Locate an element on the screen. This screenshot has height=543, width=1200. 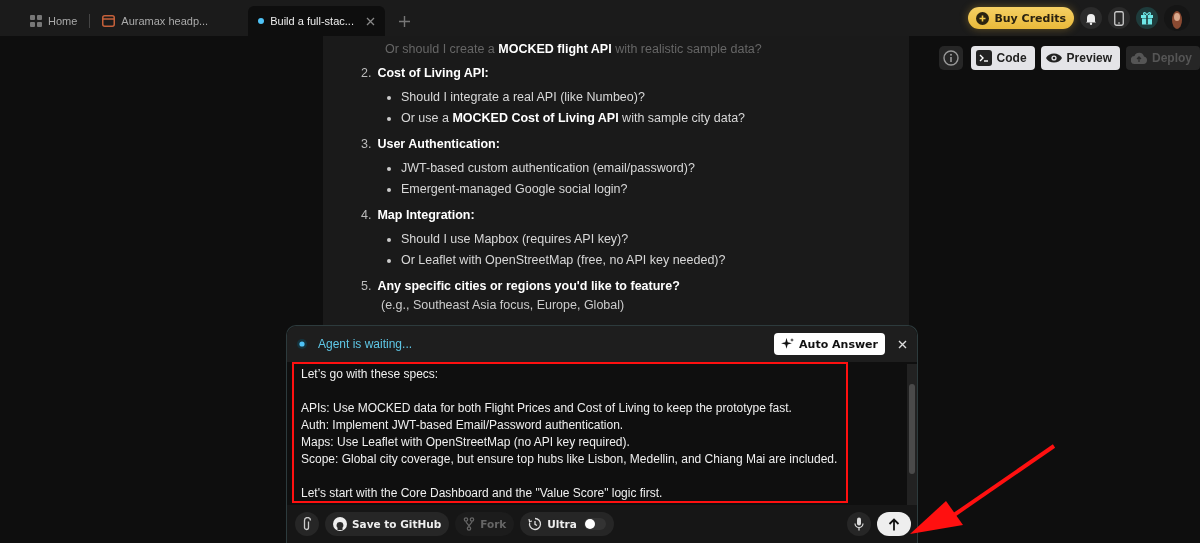
info-icon is located at coordinates (950, 58).